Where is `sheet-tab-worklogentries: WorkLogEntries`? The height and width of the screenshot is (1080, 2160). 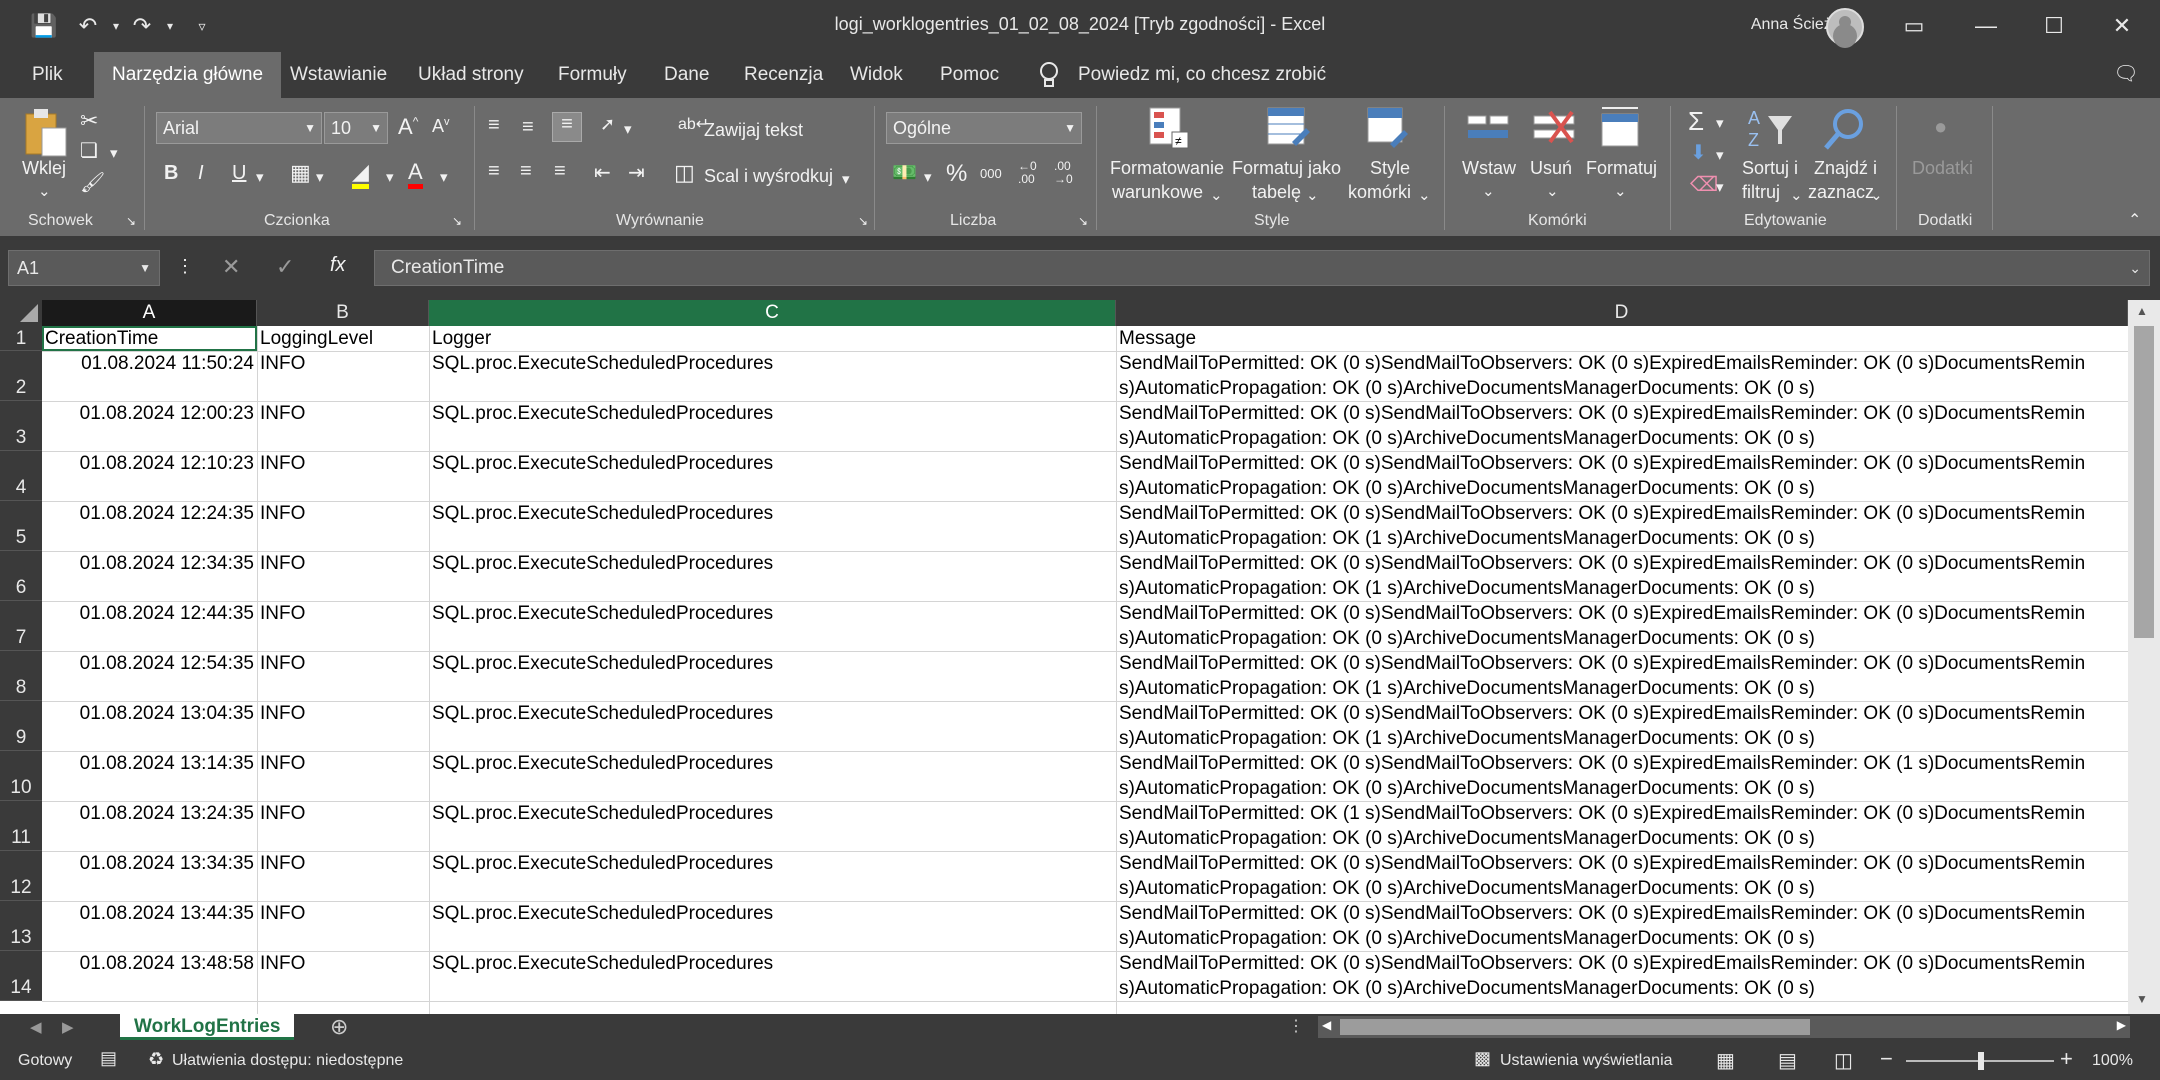 sheet-tab-worklogentries: WorkLogEntries is located at coordinates (207, 1027).